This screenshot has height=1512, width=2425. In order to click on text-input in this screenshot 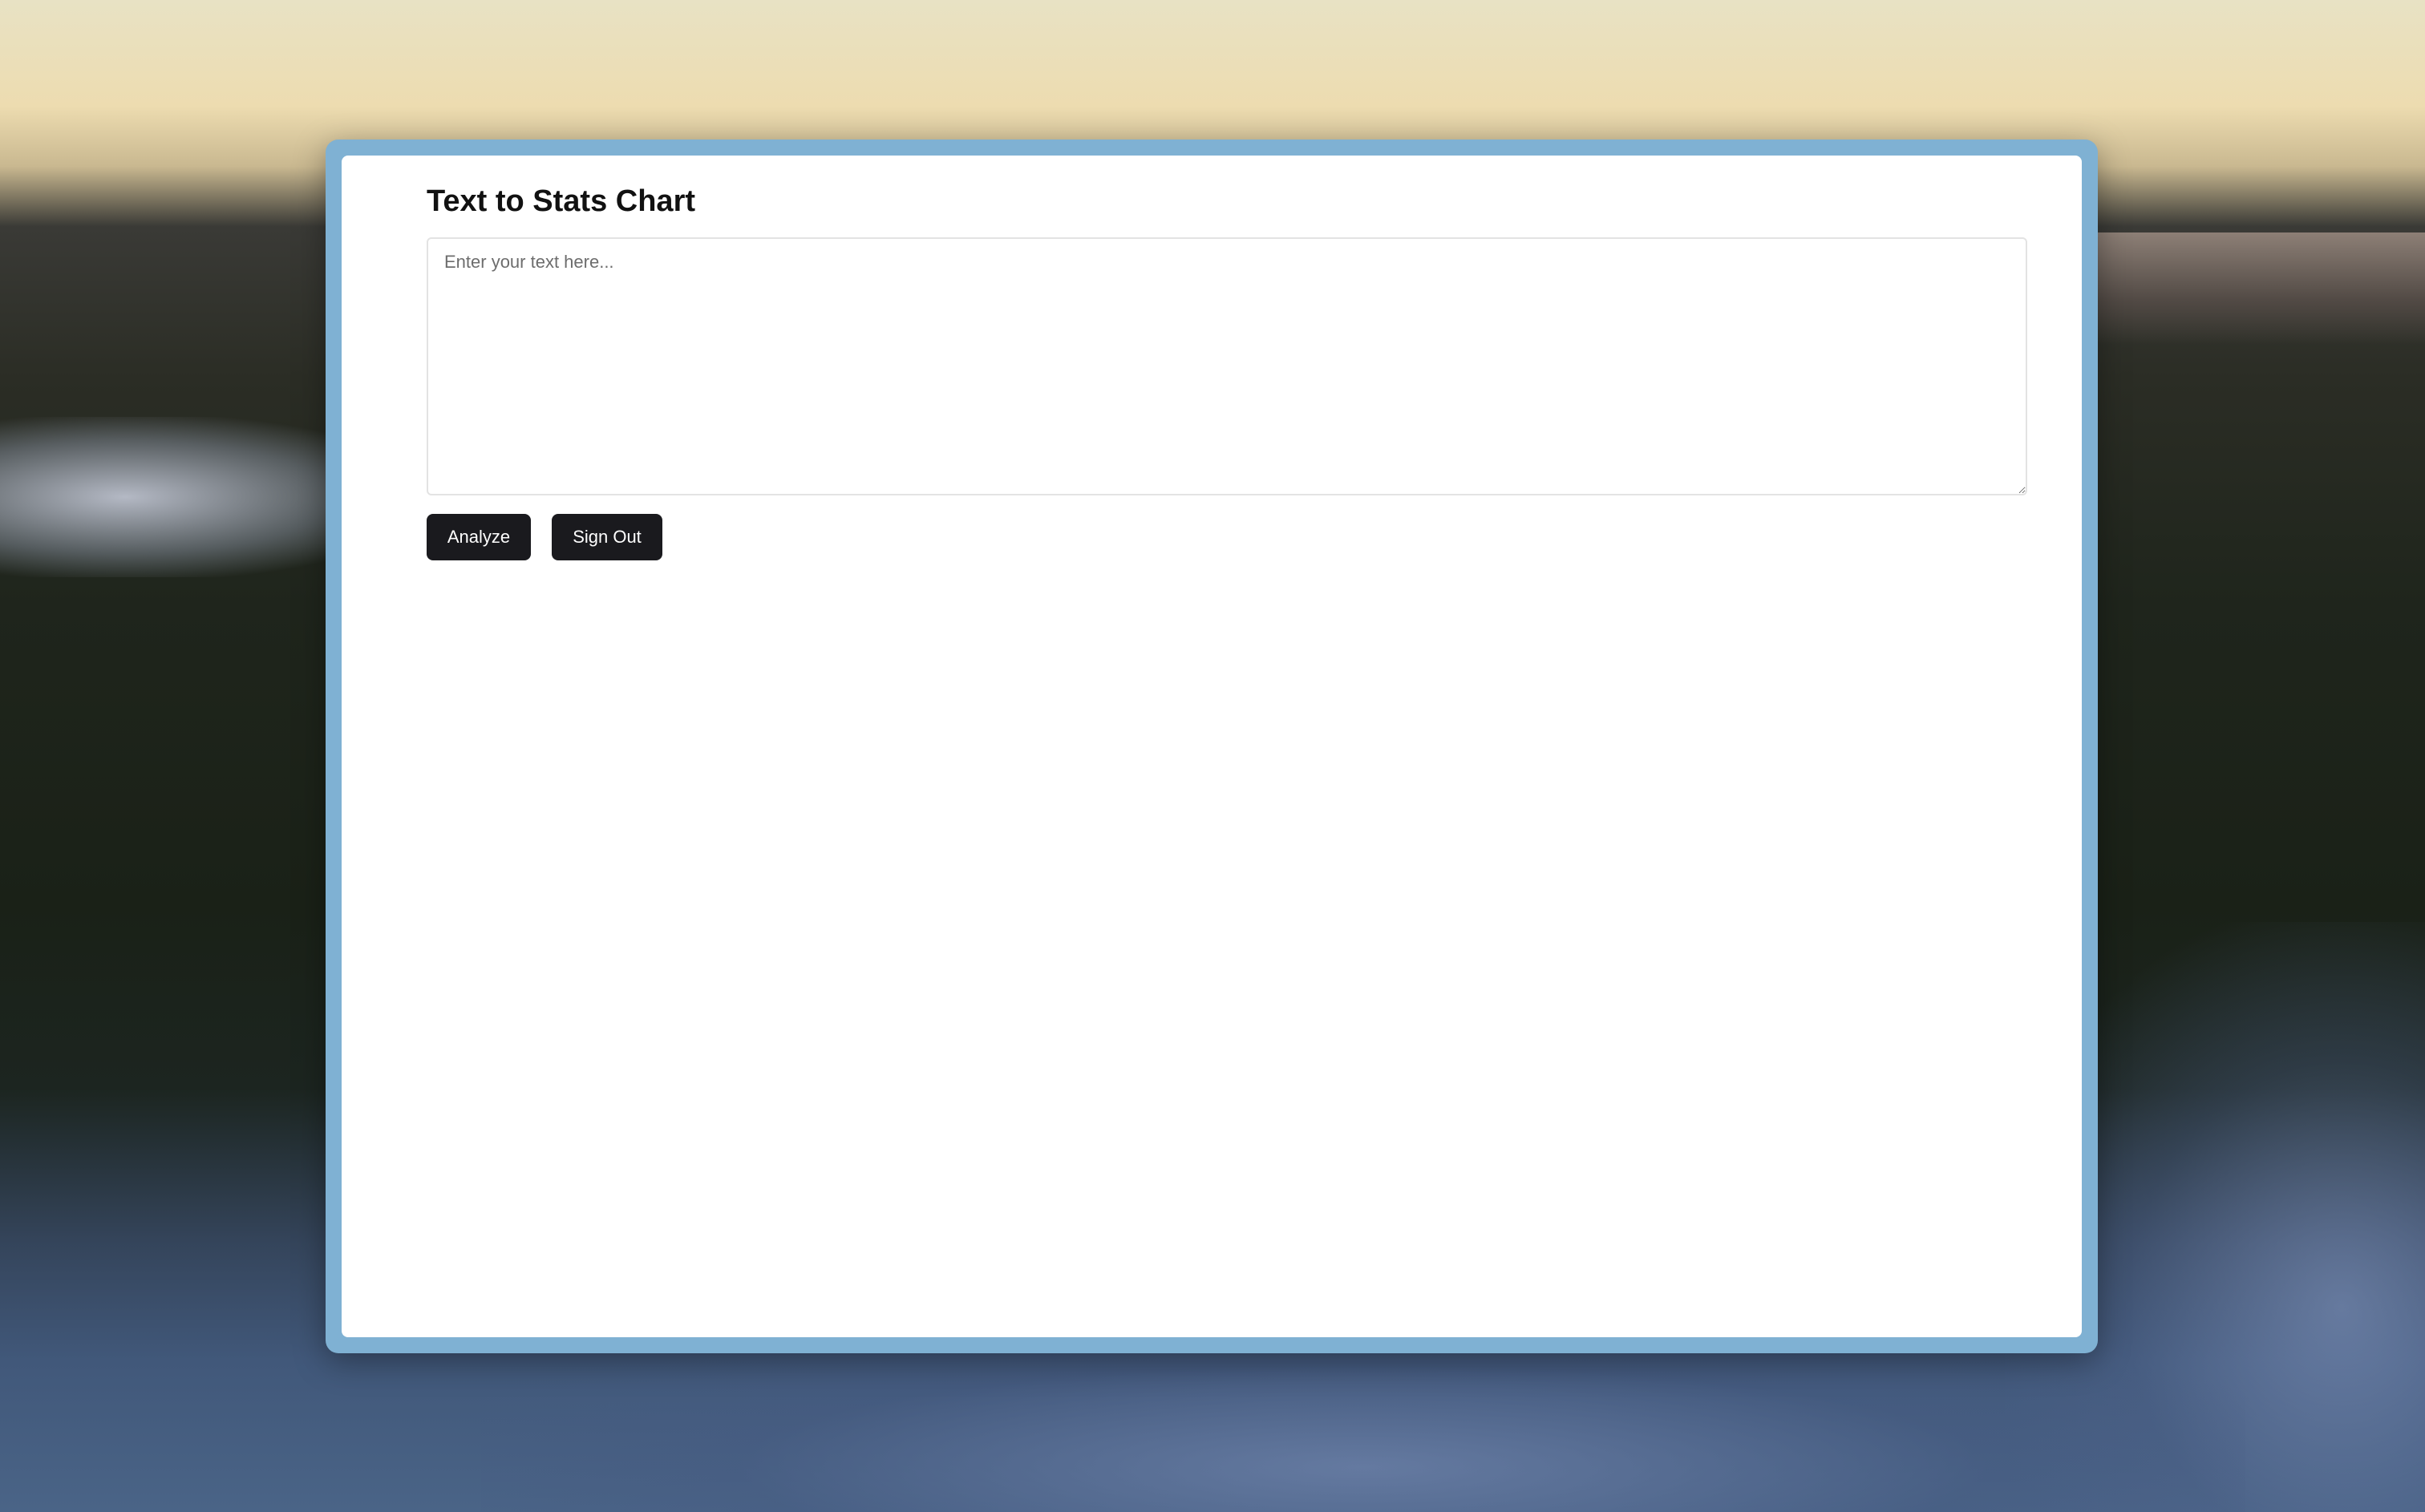, I will do `click(1227, 366)`.